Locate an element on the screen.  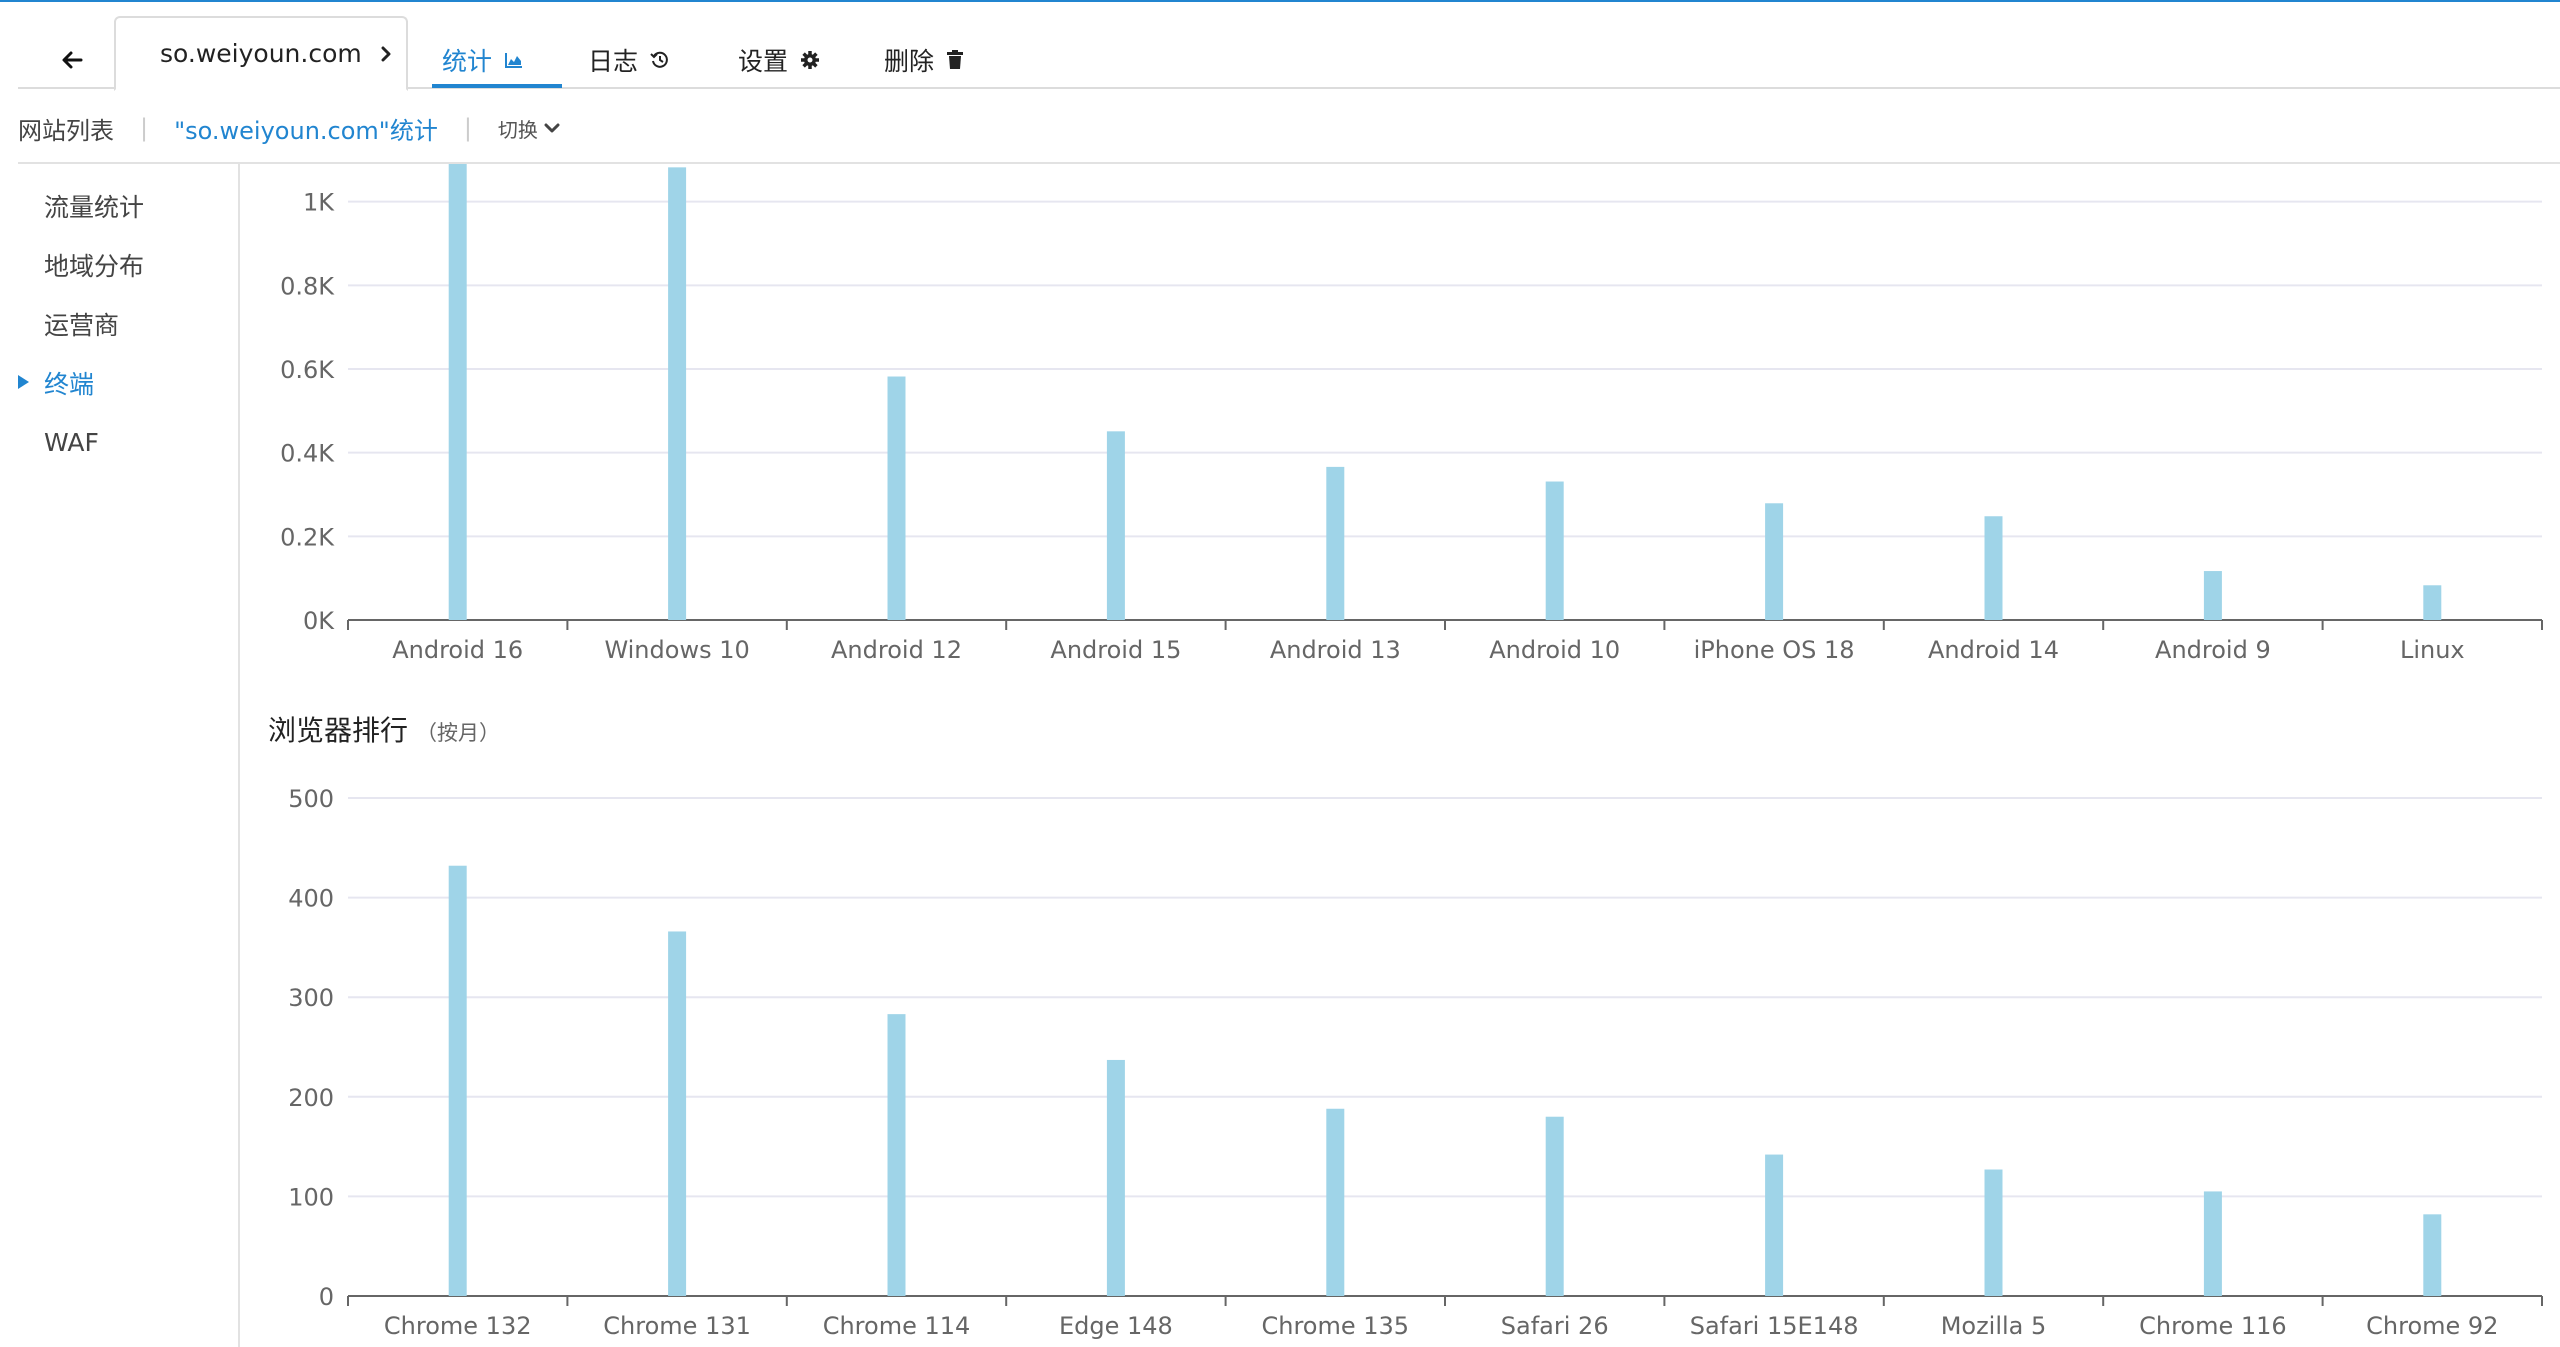
sidebar-item-region: 地域分布 is located at coordinates (94, 265).